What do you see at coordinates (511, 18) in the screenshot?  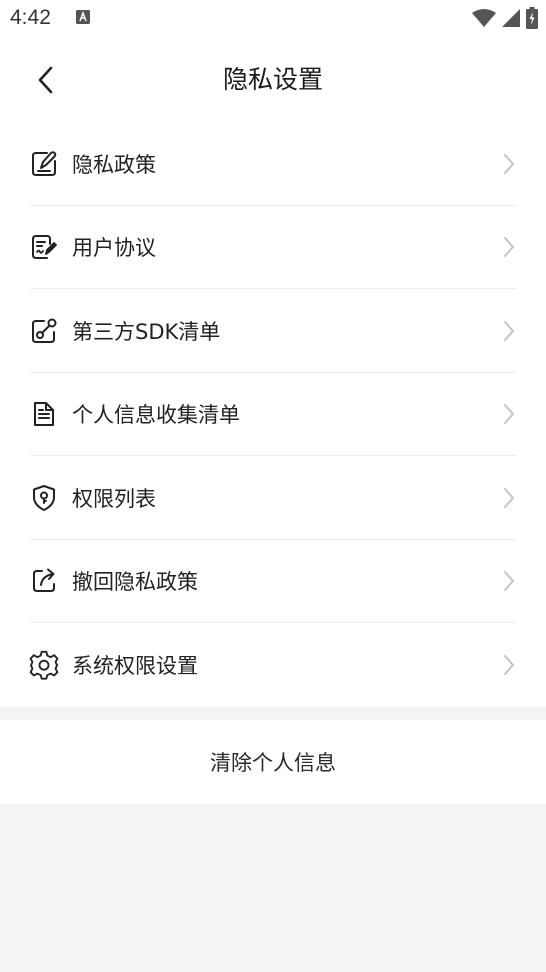 I see `signal-icon` at bounding box center [511, 18].